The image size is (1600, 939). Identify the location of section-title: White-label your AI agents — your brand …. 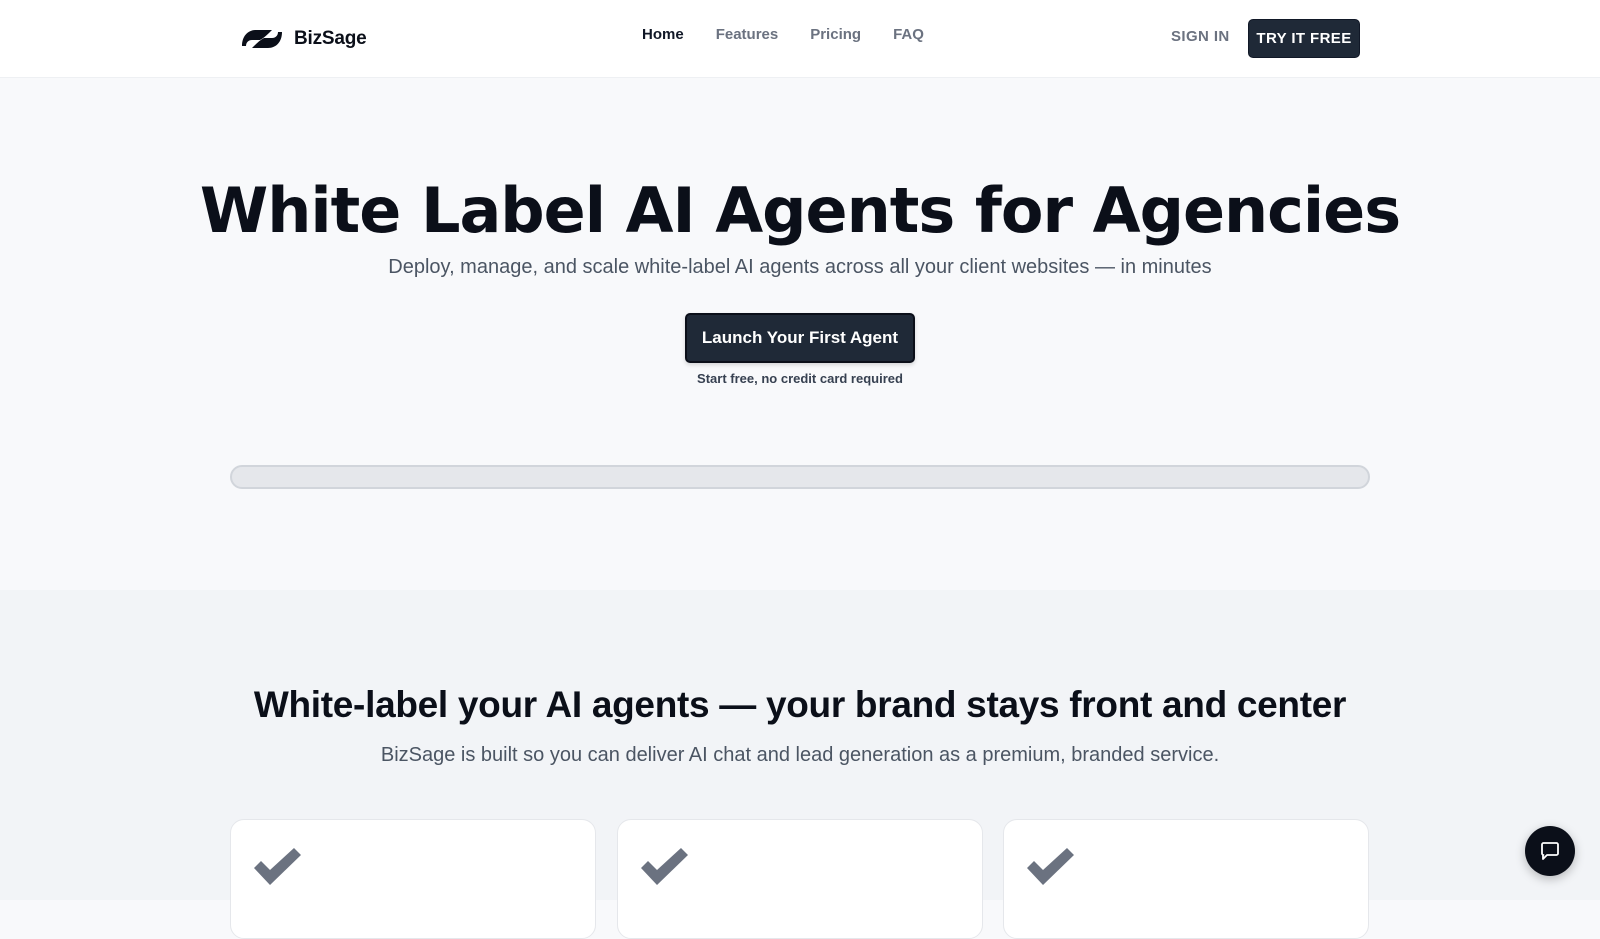
(800, 704).